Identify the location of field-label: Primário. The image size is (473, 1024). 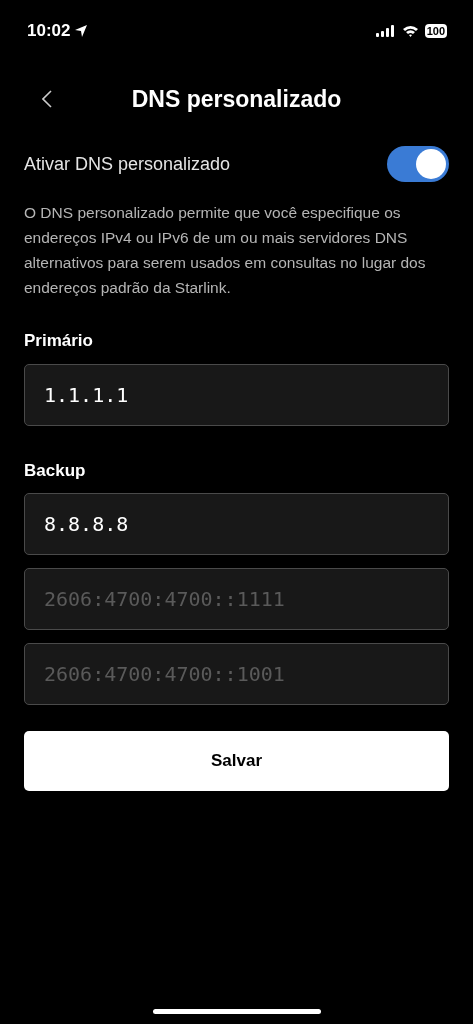
(59, 341).